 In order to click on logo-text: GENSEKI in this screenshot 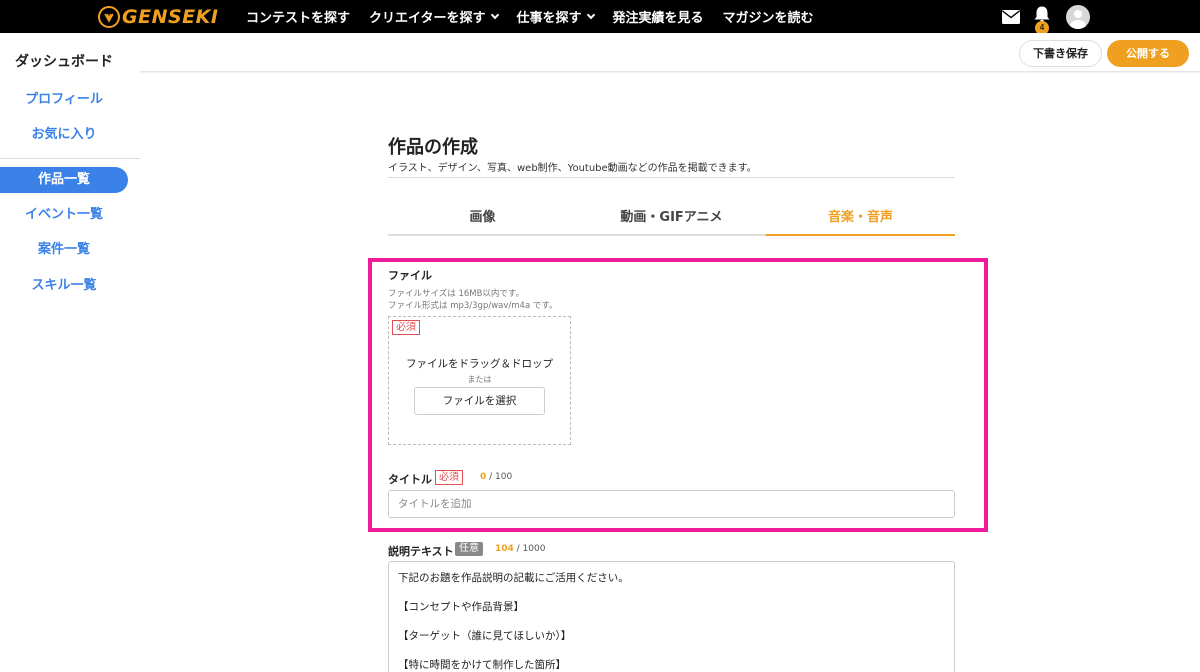, I will do `click(170, 16)`.